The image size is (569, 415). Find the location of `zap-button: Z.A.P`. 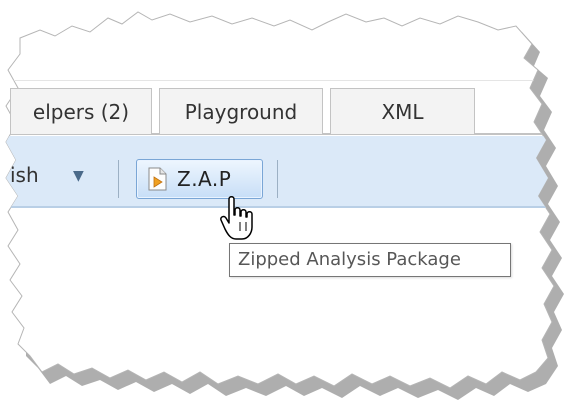

zap-button: Z.A.P is located at coordinates (199, 179).